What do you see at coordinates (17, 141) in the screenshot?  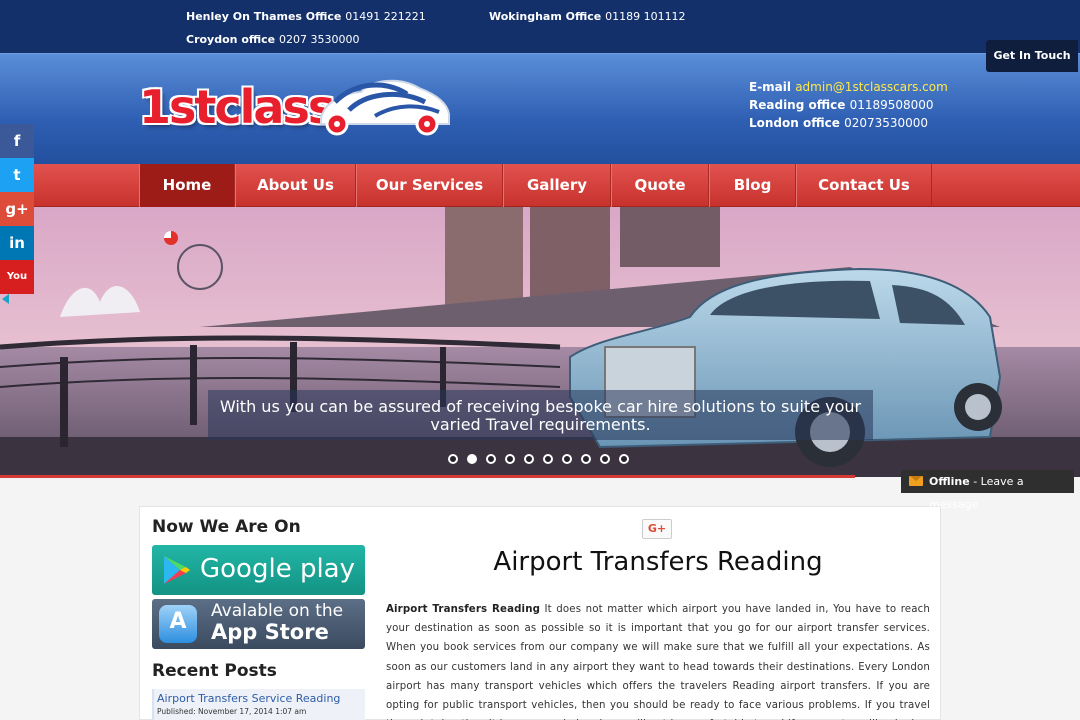 I see `facebook-icon: f` at bounding box center [17, 141].